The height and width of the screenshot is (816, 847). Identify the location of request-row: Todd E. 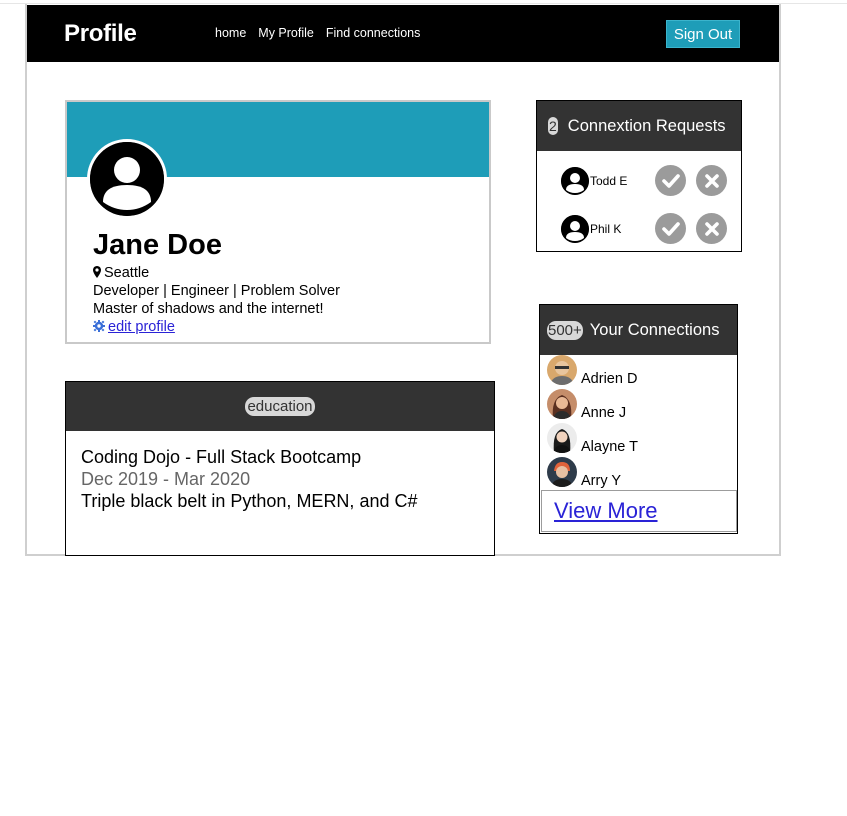
(639, 181).